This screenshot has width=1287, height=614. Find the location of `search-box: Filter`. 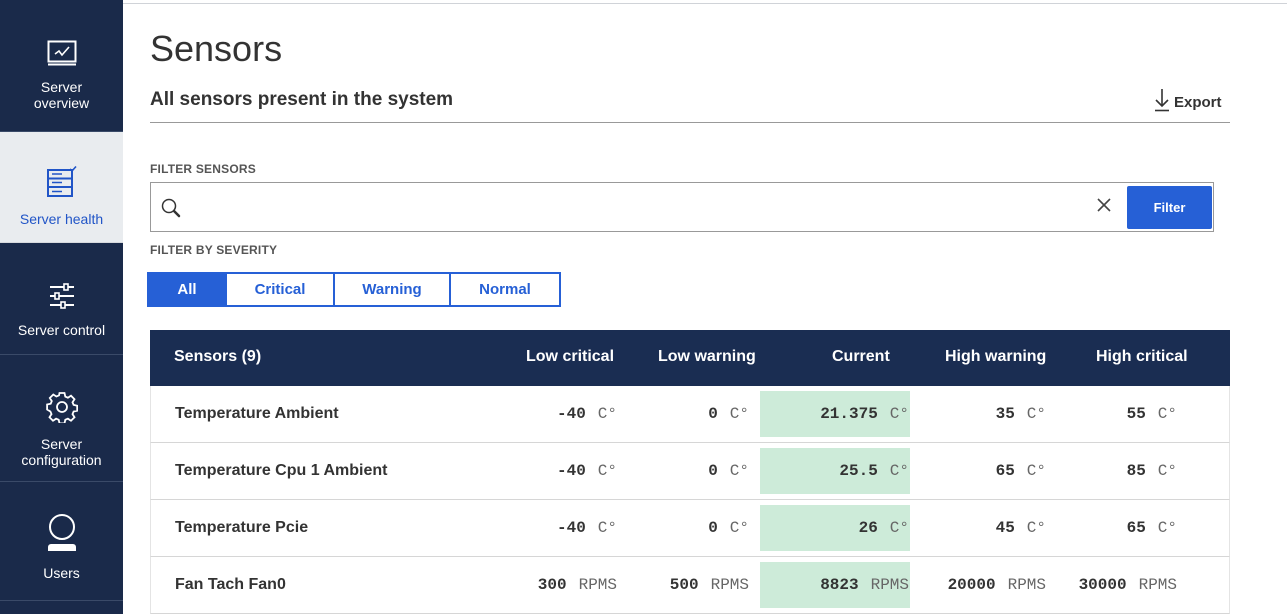

search-box: Filter is located at coordinates (682, 207).